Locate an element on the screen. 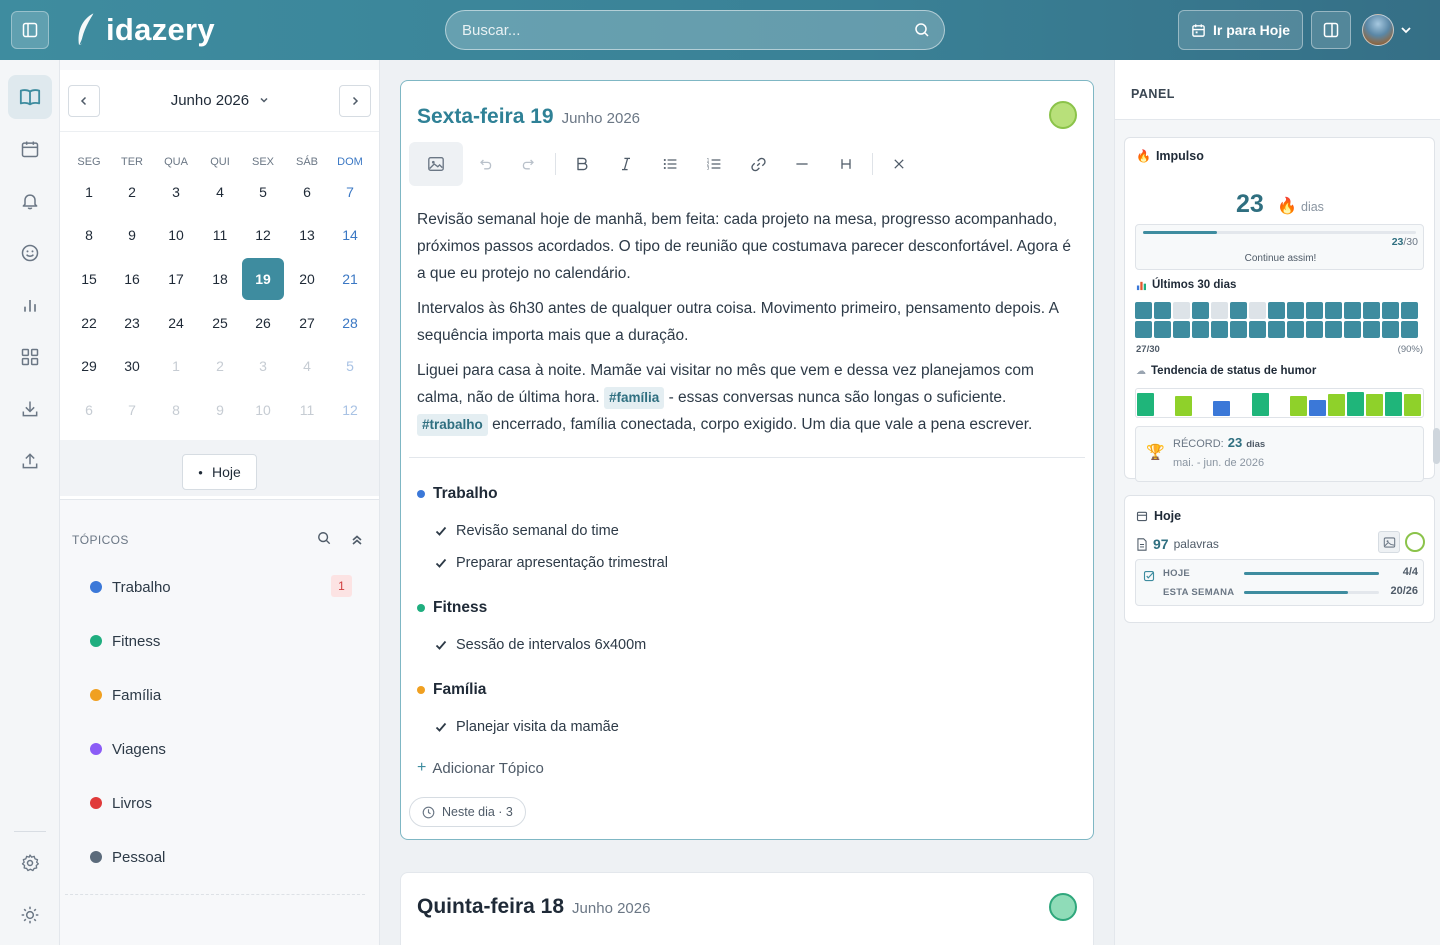  calendar-day: 14 is located at coordinates (350, 235).